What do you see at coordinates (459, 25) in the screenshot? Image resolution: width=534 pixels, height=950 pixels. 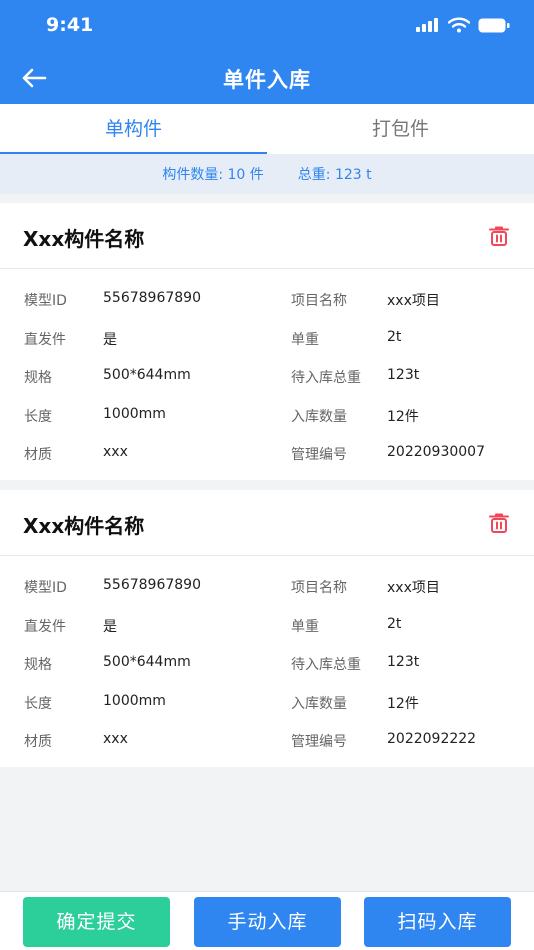 I see `wifi-icon` at bounding box center [459, 25].